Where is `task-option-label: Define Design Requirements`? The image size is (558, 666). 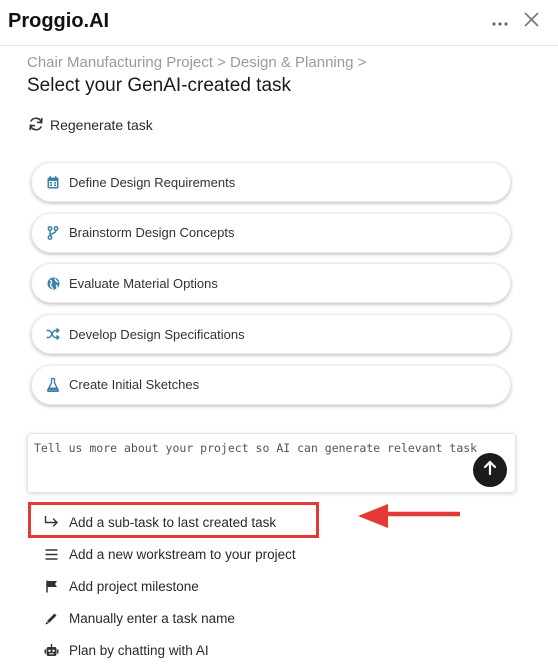
task-option-label: Define Design Requirements is located at coordinates (152, 182).